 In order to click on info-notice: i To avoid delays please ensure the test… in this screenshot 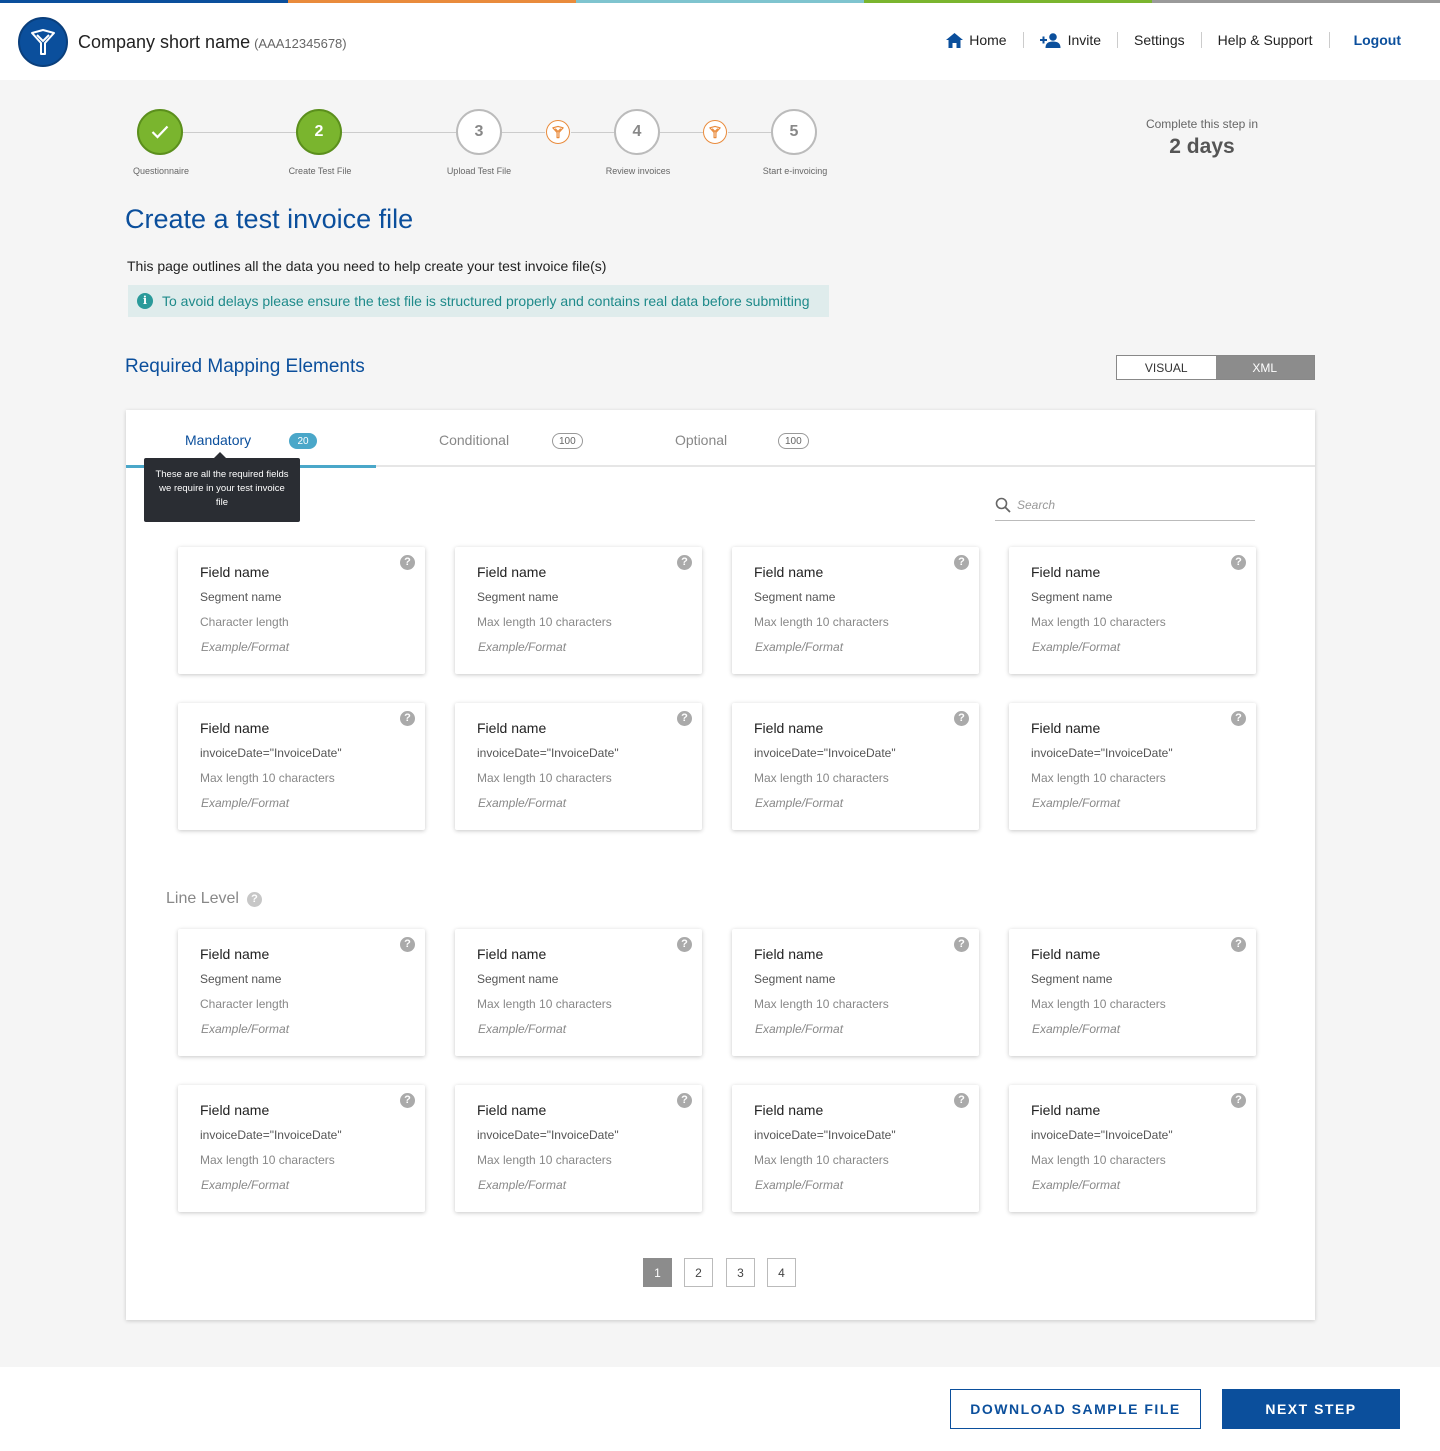, I will do `click(478, 301)`.